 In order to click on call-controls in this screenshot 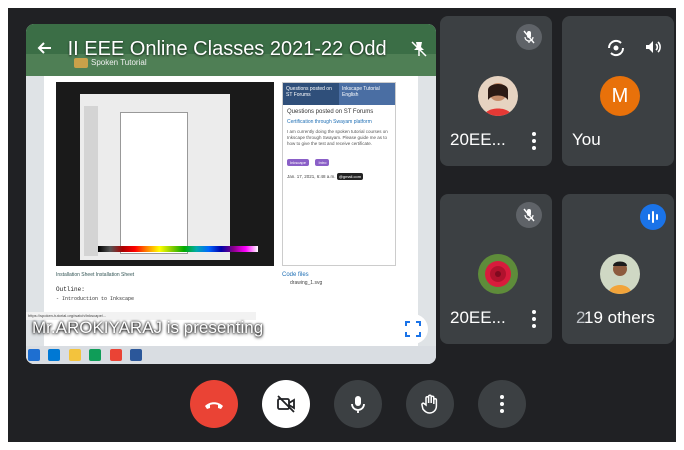, I will do `click(342, 406)`.